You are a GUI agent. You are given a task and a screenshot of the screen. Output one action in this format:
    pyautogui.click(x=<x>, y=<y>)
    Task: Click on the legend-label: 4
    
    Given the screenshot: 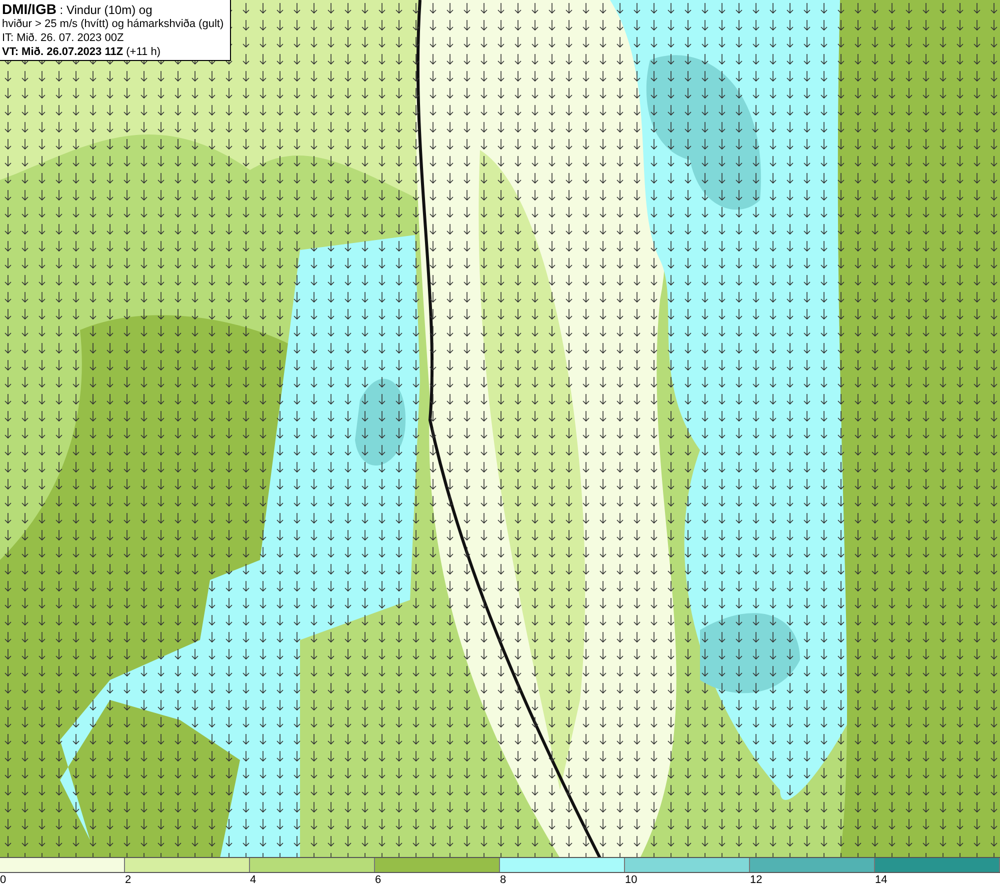 What is the action you would take?
    pyautogui.click(x=253, y=880)
    